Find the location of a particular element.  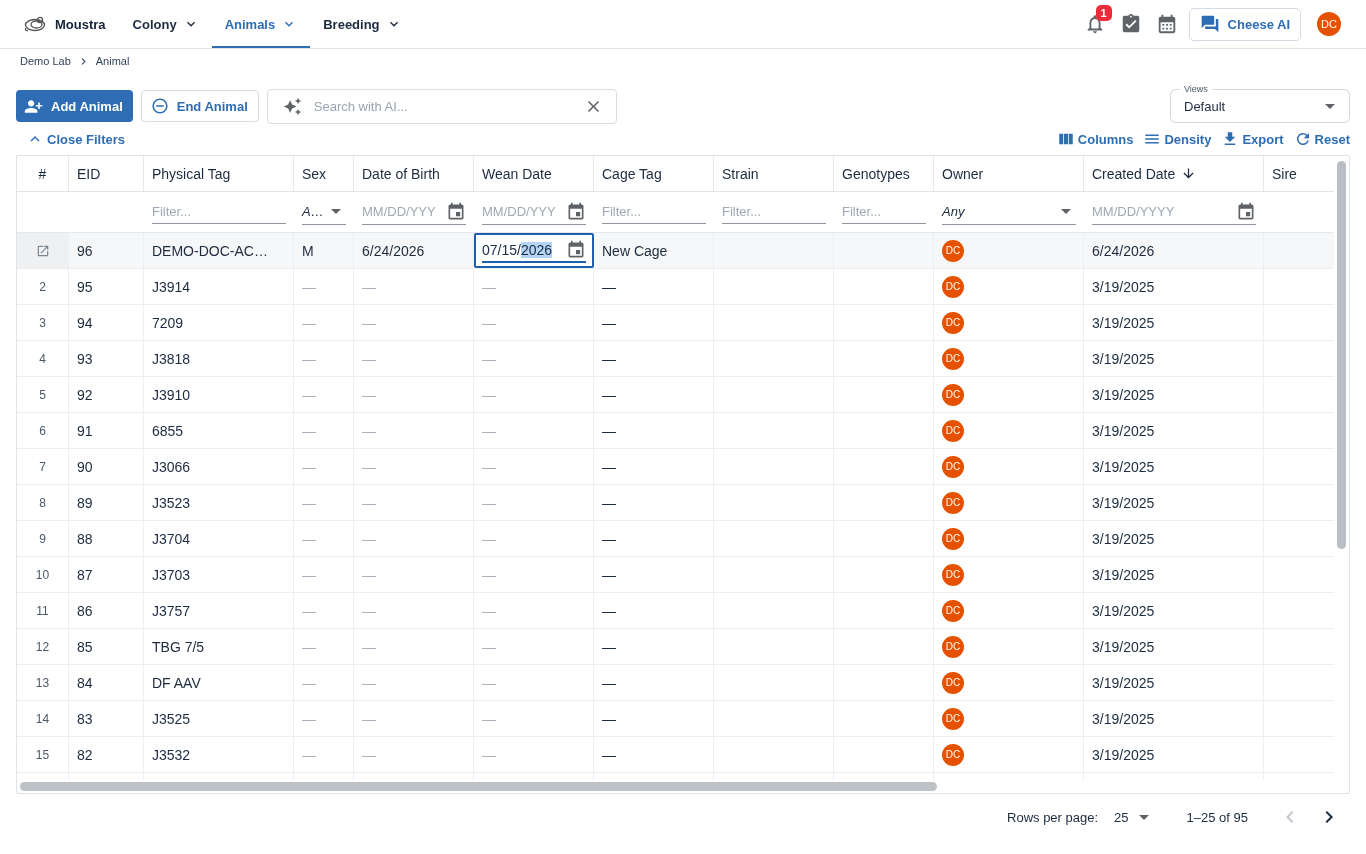

horizontal-scrollbar is located at coordinates (478, 786).